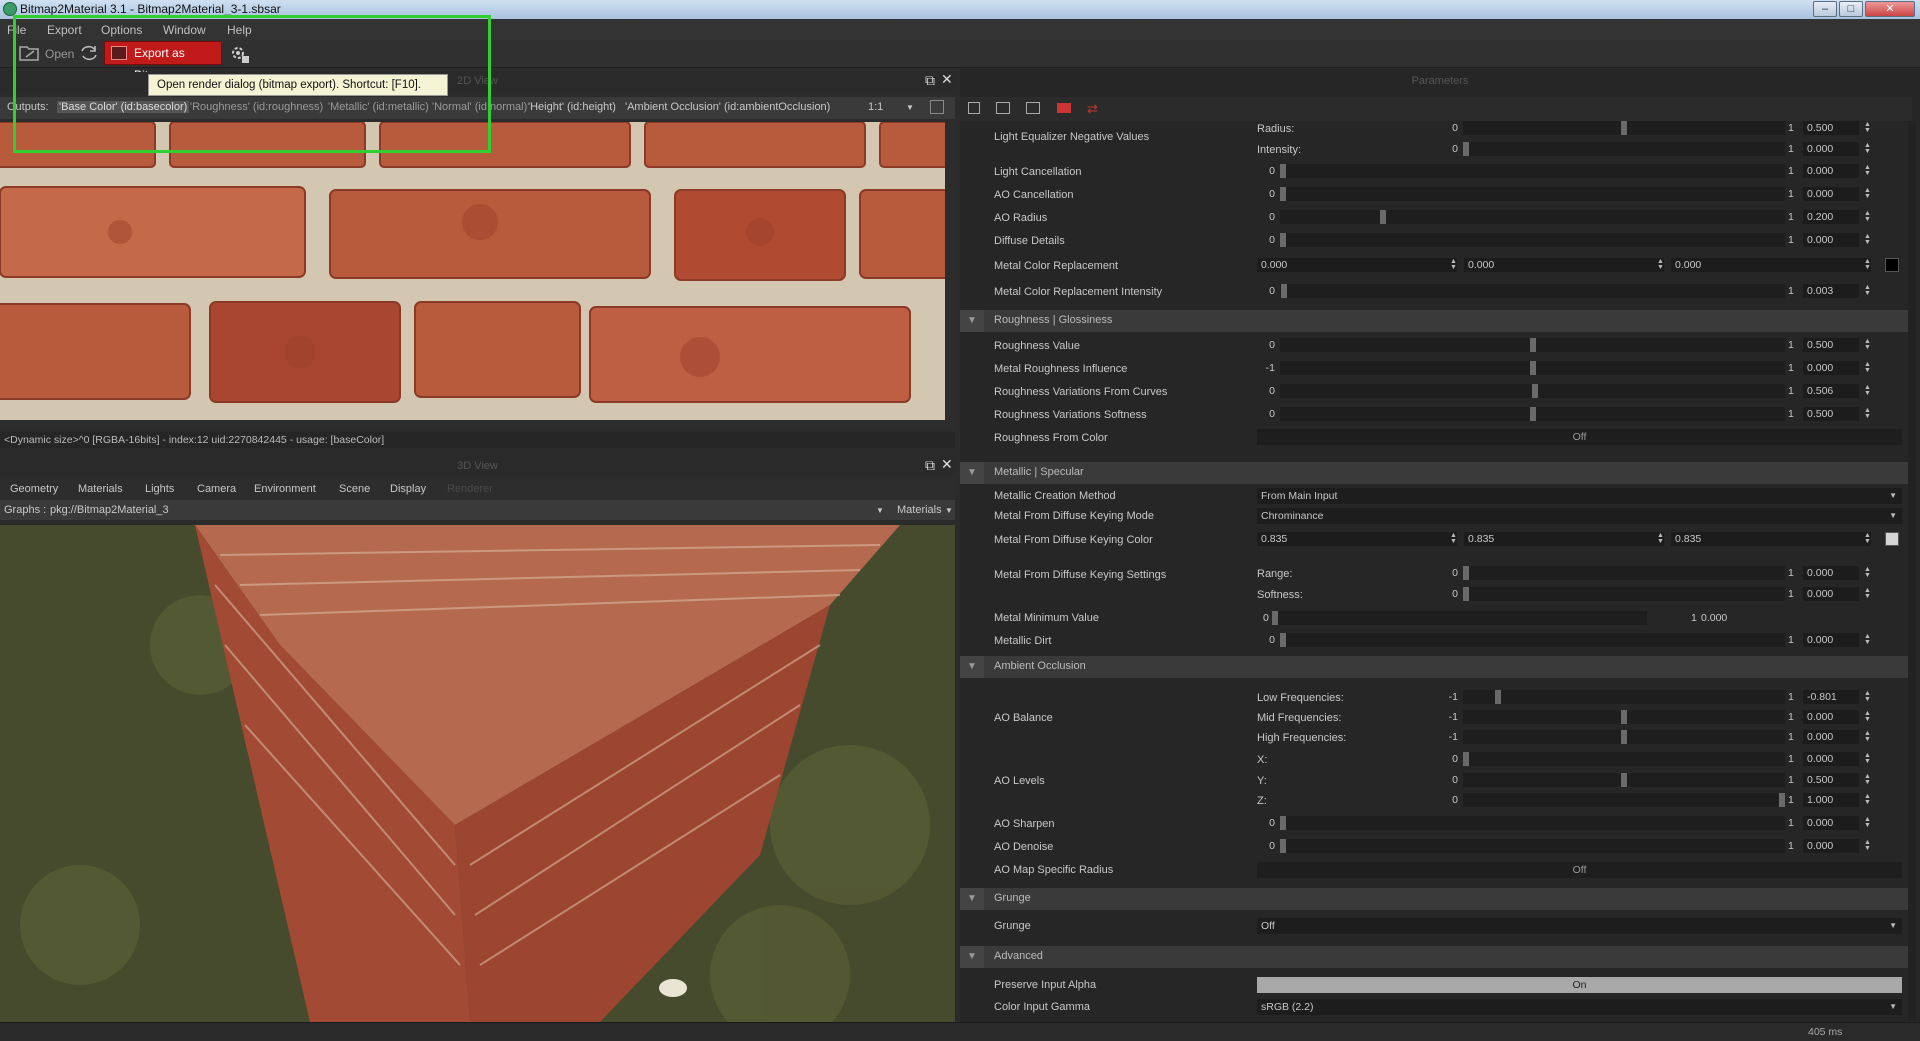 Image resolution: width=1920 pixels, height=1041 pixels. What do you see at coordinates (1532, 194) in the screenshot?
I see `ao-cancellation-slider-track` at bounding box center [1532, 194].